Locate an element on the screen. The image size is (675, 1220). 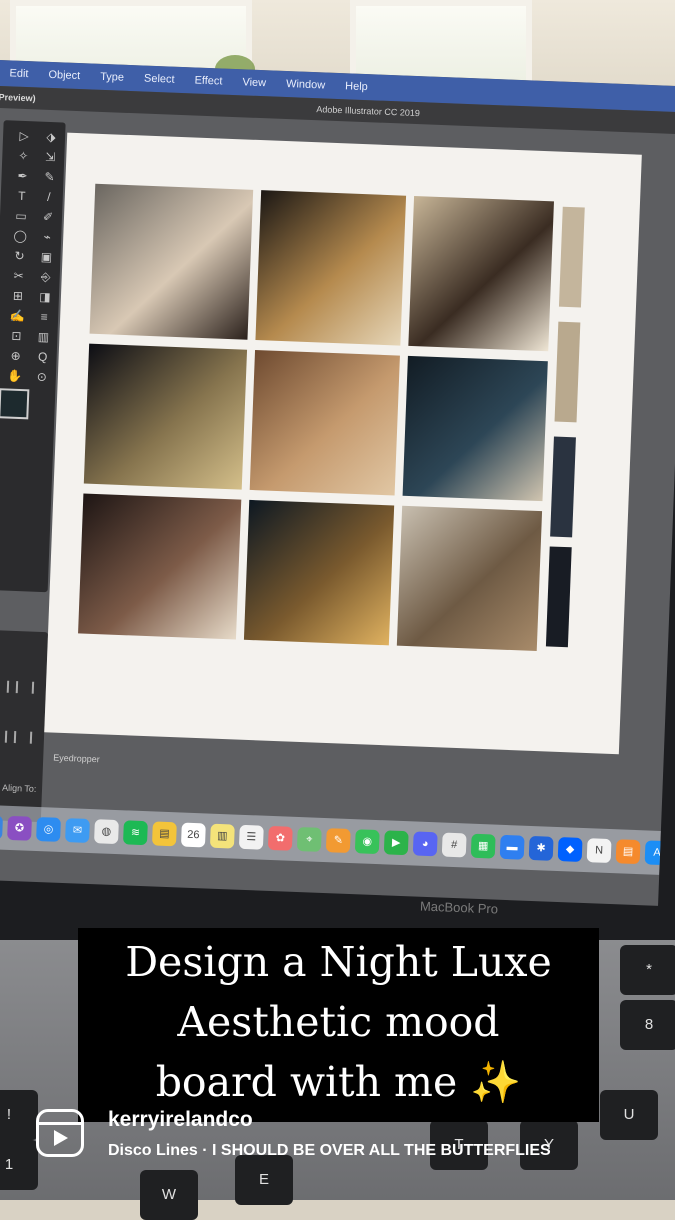
tool-icon: ✐ is located at coordinates (48, 217).